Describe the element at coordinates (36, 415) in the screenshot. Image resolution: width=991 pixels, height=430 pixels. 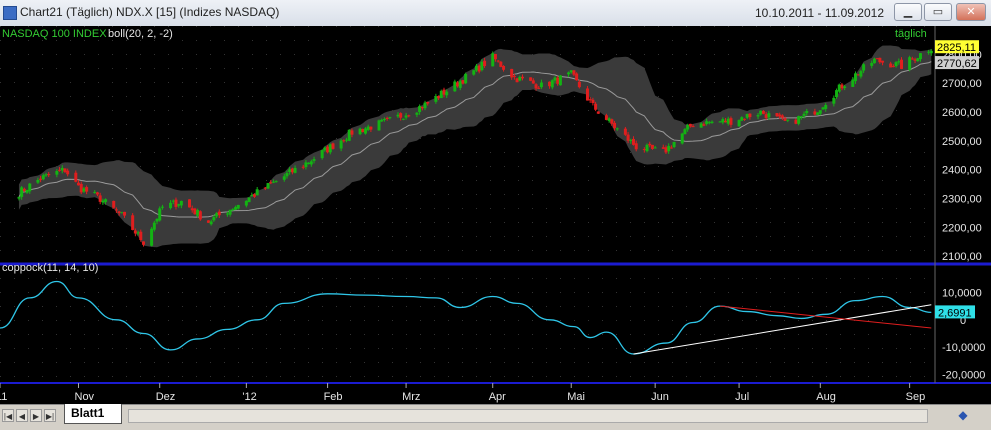
I see `next-sheet-button: ▶` at that location.